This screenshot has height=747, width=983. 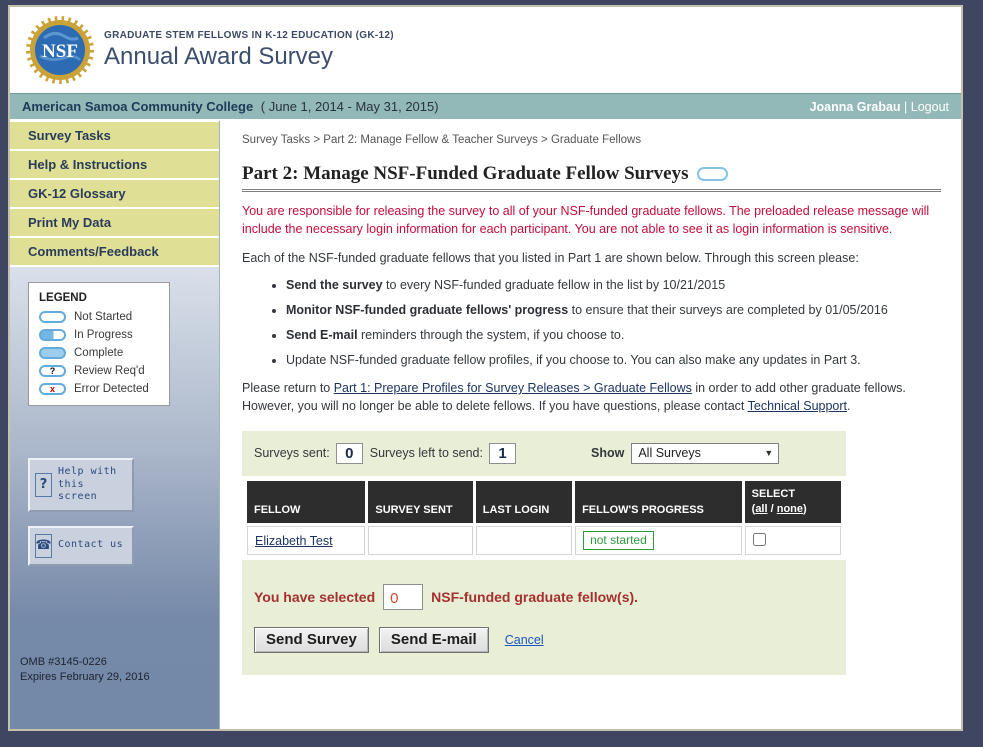 What do you see at coordinates (349, 106) in the screenshot?
I see `org-period: ( June 1, 2014 - May 31, 2015)` at bounding box center [349, 106].